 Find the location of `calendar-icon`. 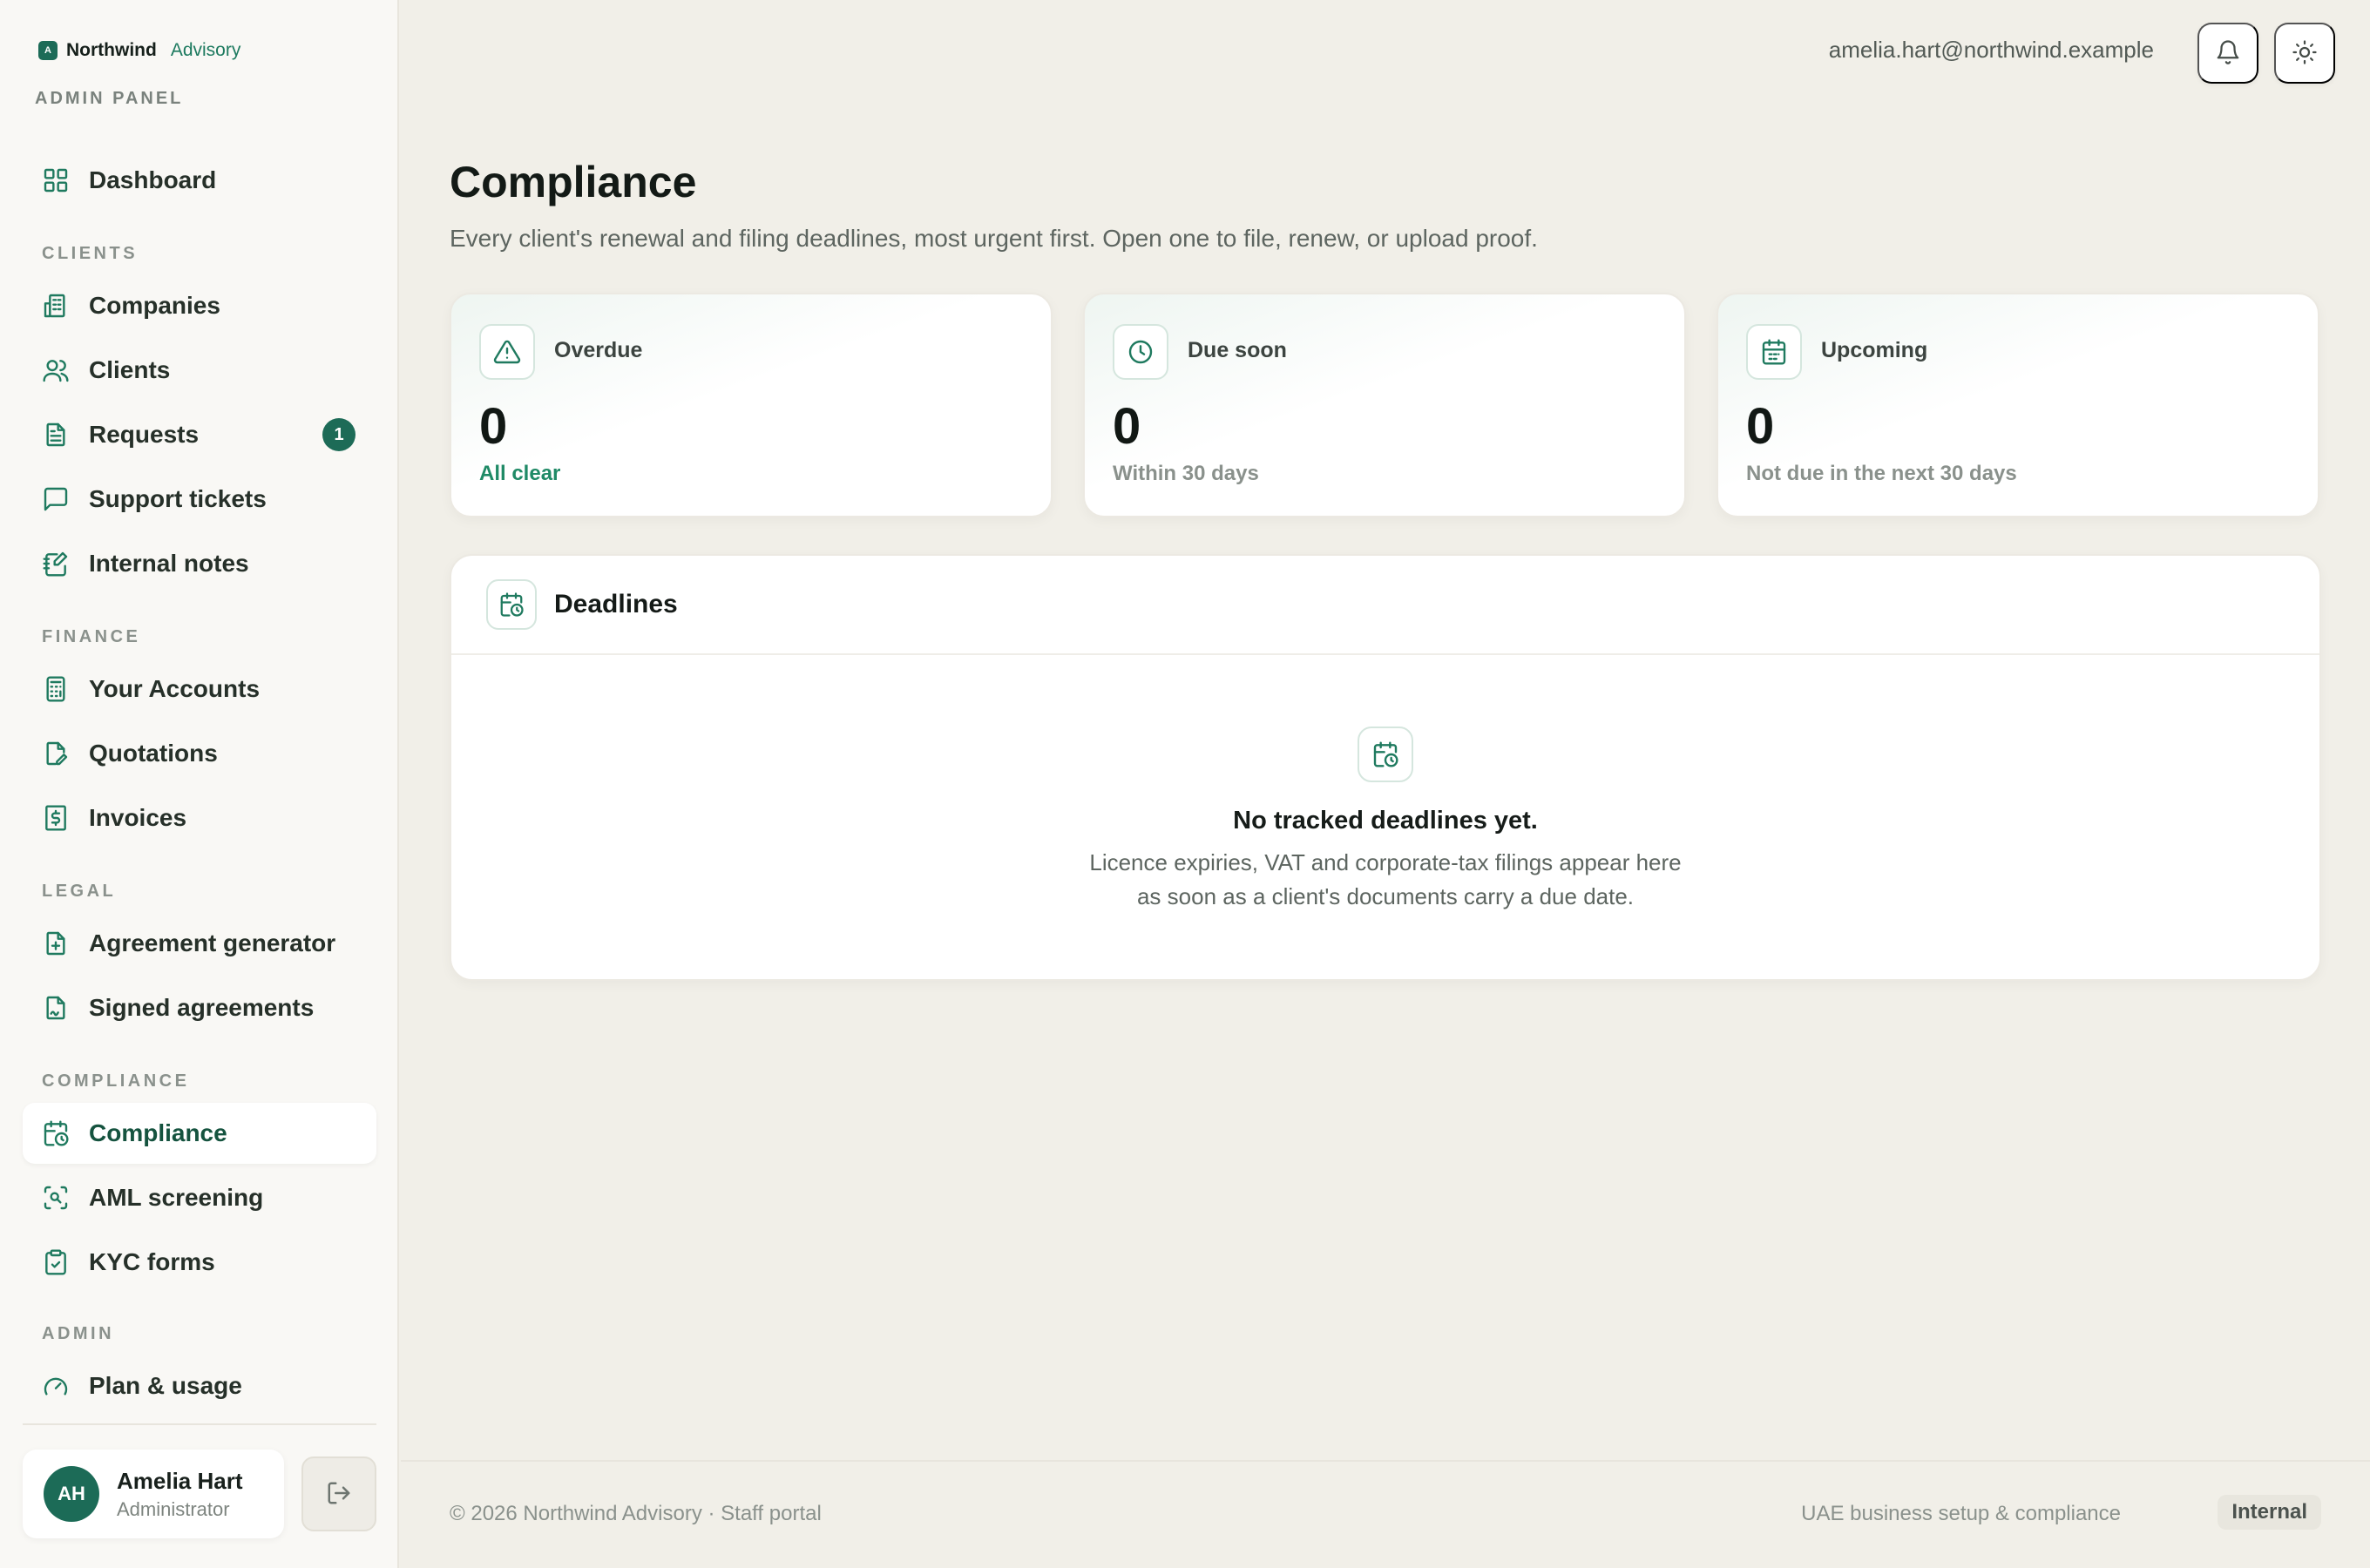

calendar-icon is located at coordinates (1774, 352).